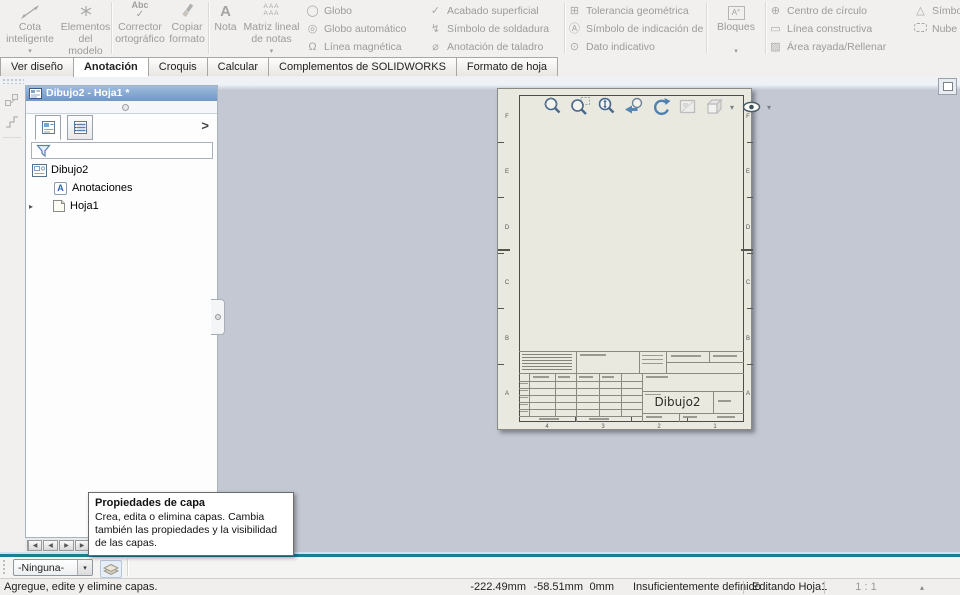 This screenshot has height=595, width=960. Describe the element at coordinates (4, 567) in the screenshot. I see `layer-toolbar-grip` at that location.